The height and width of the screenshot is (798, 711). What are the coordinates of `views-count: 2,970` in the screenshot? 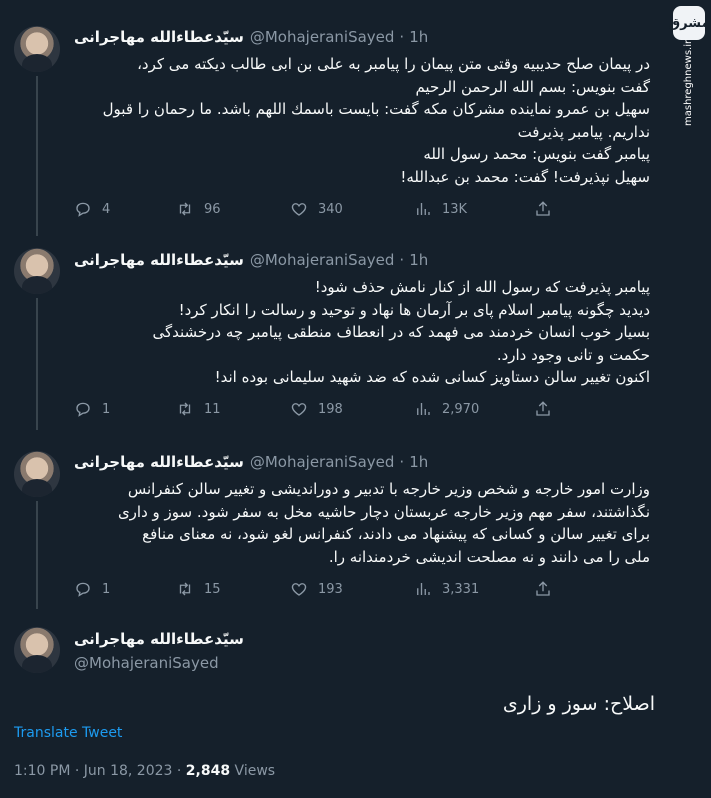 It's located at (461, 409).